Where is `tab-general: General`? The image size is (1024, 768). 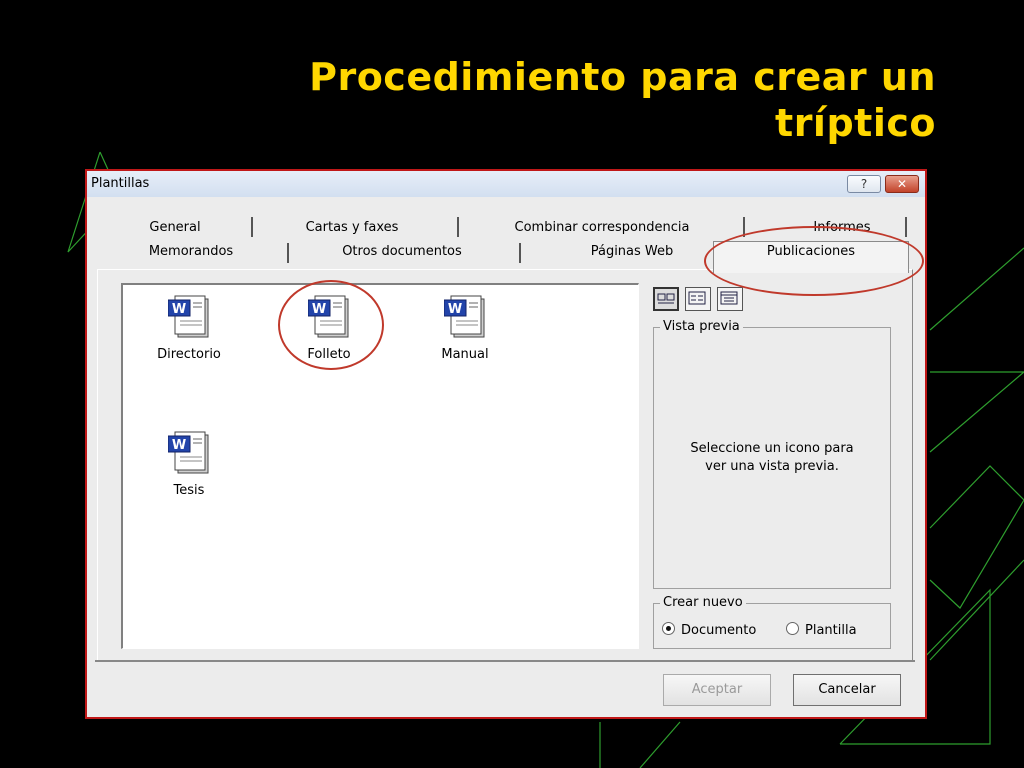
tab-general: General is located at coordinates (175, 228).